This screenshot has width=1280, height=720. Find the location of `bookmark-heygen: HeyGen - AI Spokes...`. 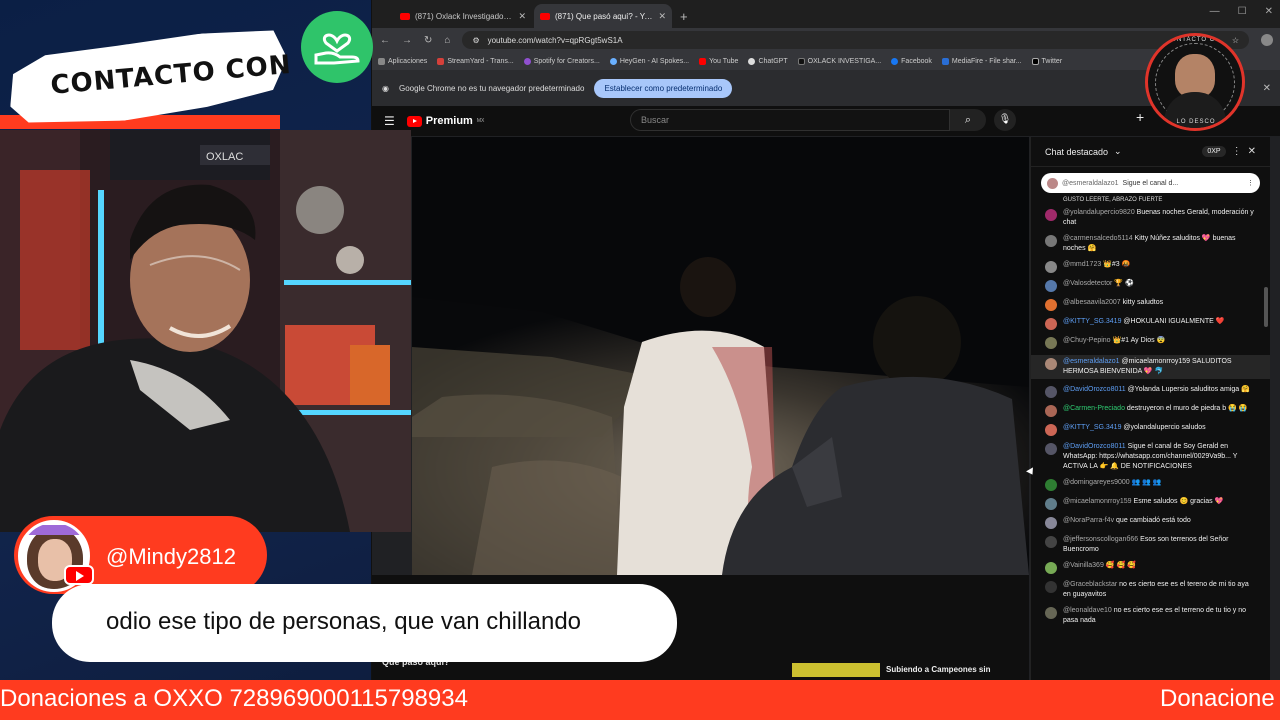

bookmark-heygen: HeyGen - AI Spokes... is located at coordinates (649, 61).